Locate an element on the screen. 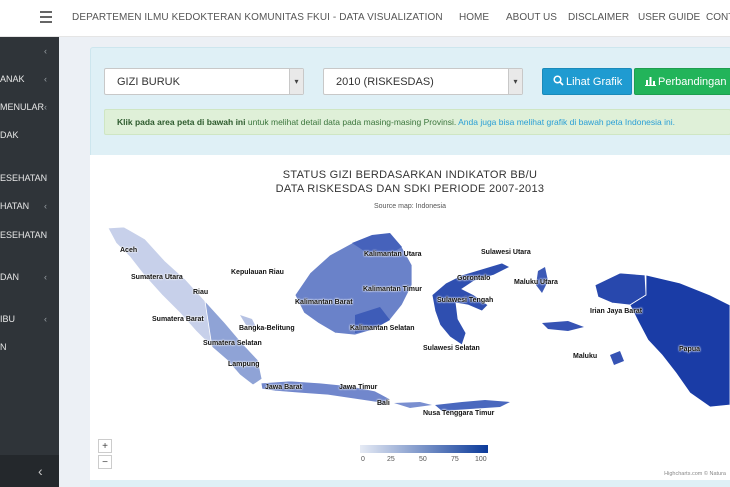 The height and width of the screenshot is (487, 730). legend-tick: 50 is located at coordinates (423, 459).